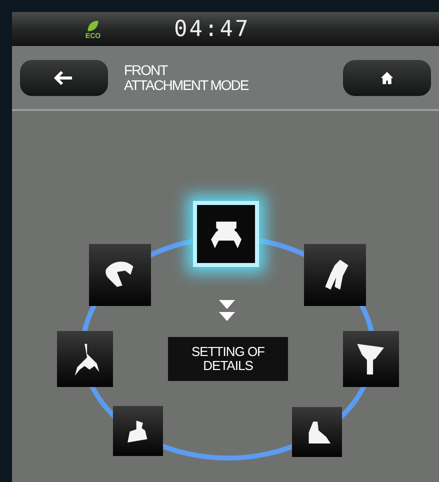 This screenshot has height=482, width=439. I want to click on back-arrow-icon, so click(64, 78).